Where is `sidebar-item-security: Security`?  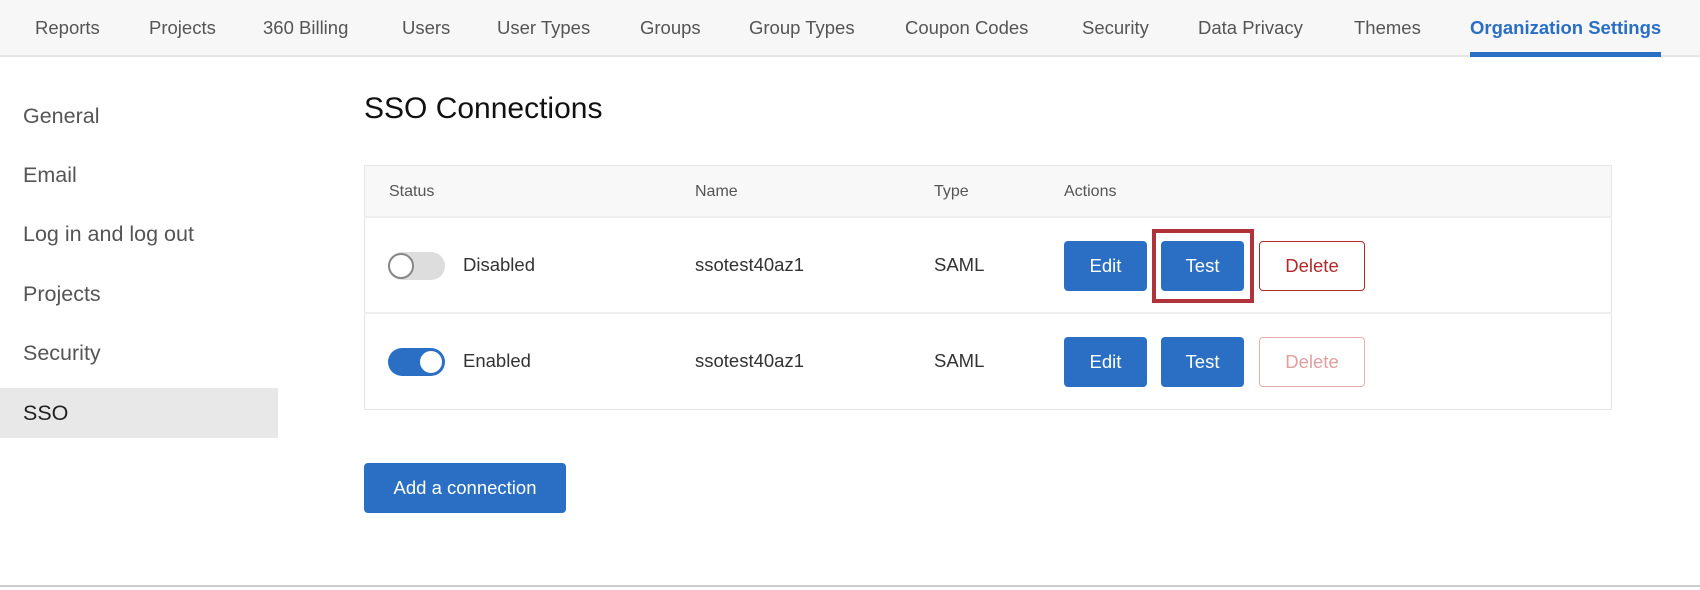
sidebar-item-security: Security is located at coordinates (139, 353).